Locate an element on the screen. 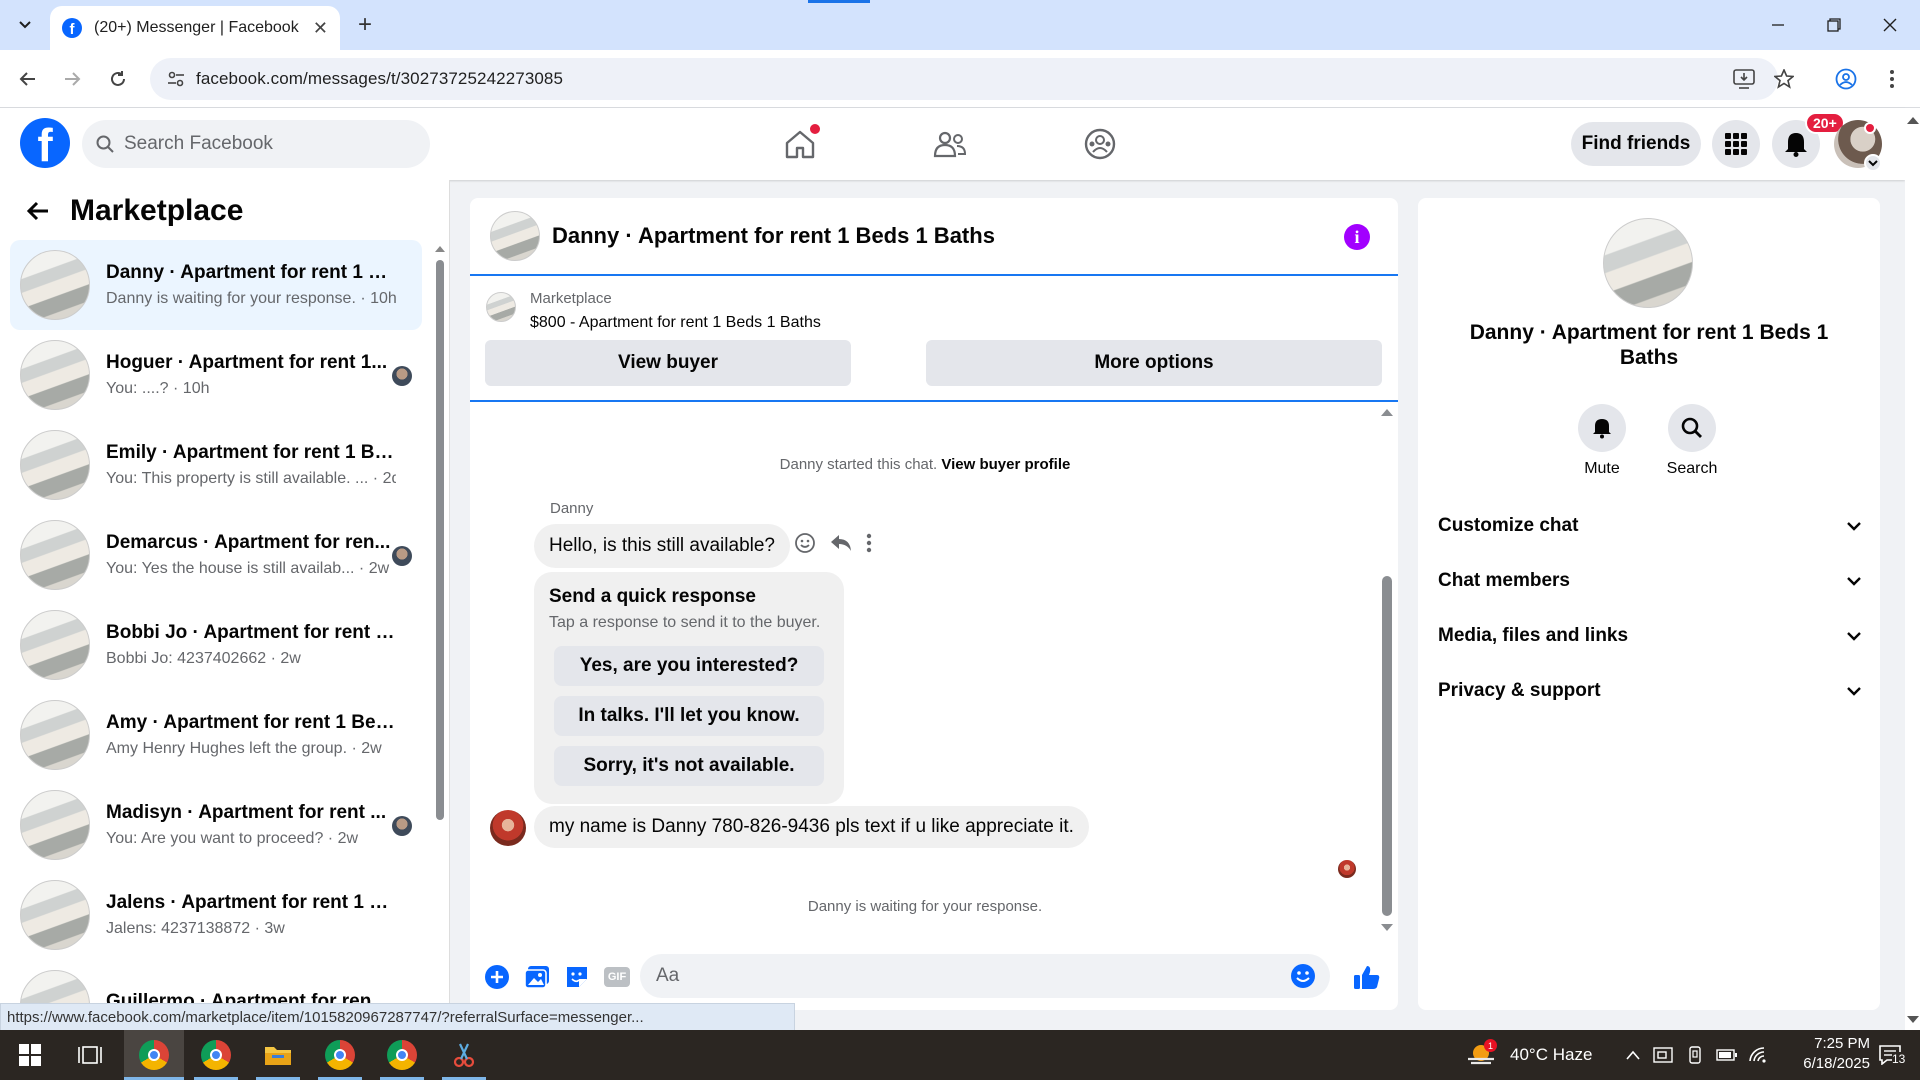 The image size is (1920, 1080). attach-photo-button is located at coordinates (537, 977).